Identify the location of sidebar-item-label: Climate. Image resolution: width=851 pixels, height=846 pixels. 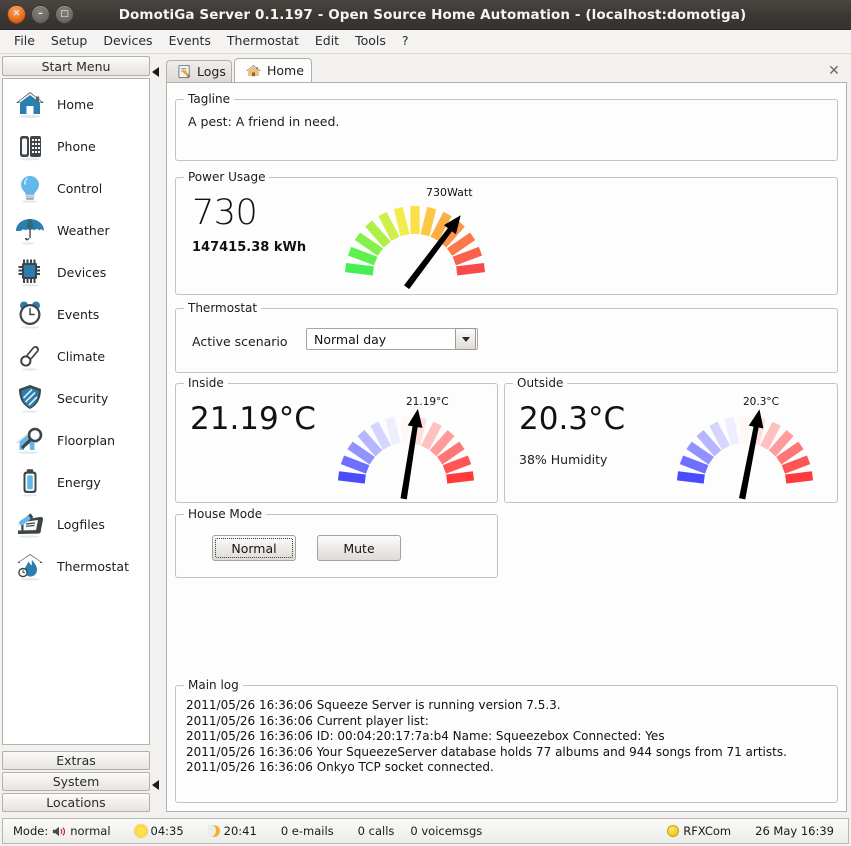
(81, 356).